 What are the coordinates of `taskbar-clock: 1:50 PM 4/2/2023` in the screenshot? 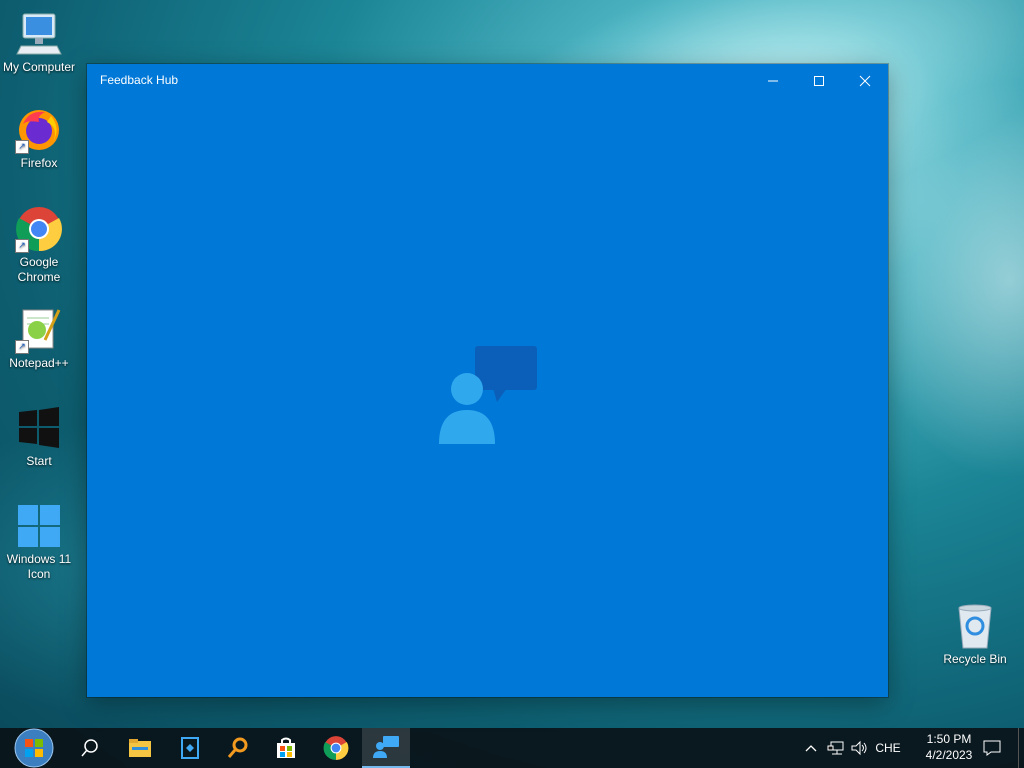 It's located at (949, 747).